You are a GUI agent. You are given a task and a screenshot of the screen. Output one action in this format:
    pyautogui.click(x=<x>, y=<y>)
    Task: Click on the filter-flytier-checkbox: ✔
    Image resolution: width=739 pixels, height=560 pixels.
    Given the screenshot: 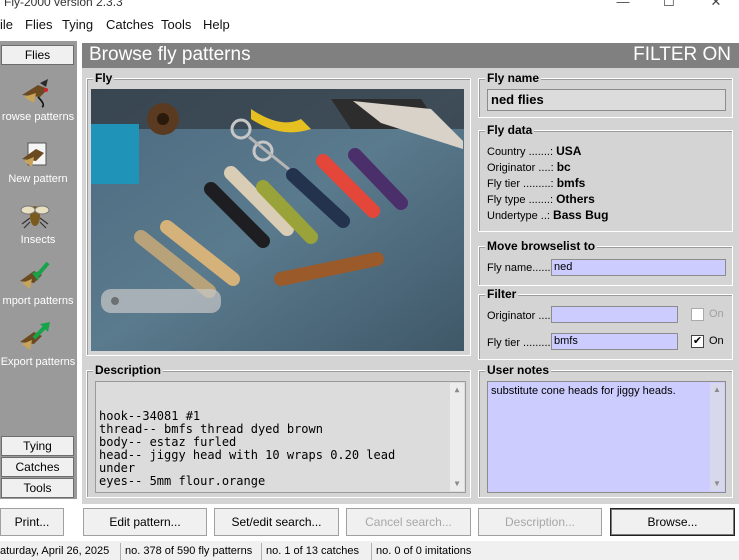 What is the action you would take?
    pyautogui.click(x=697, y=341)
    